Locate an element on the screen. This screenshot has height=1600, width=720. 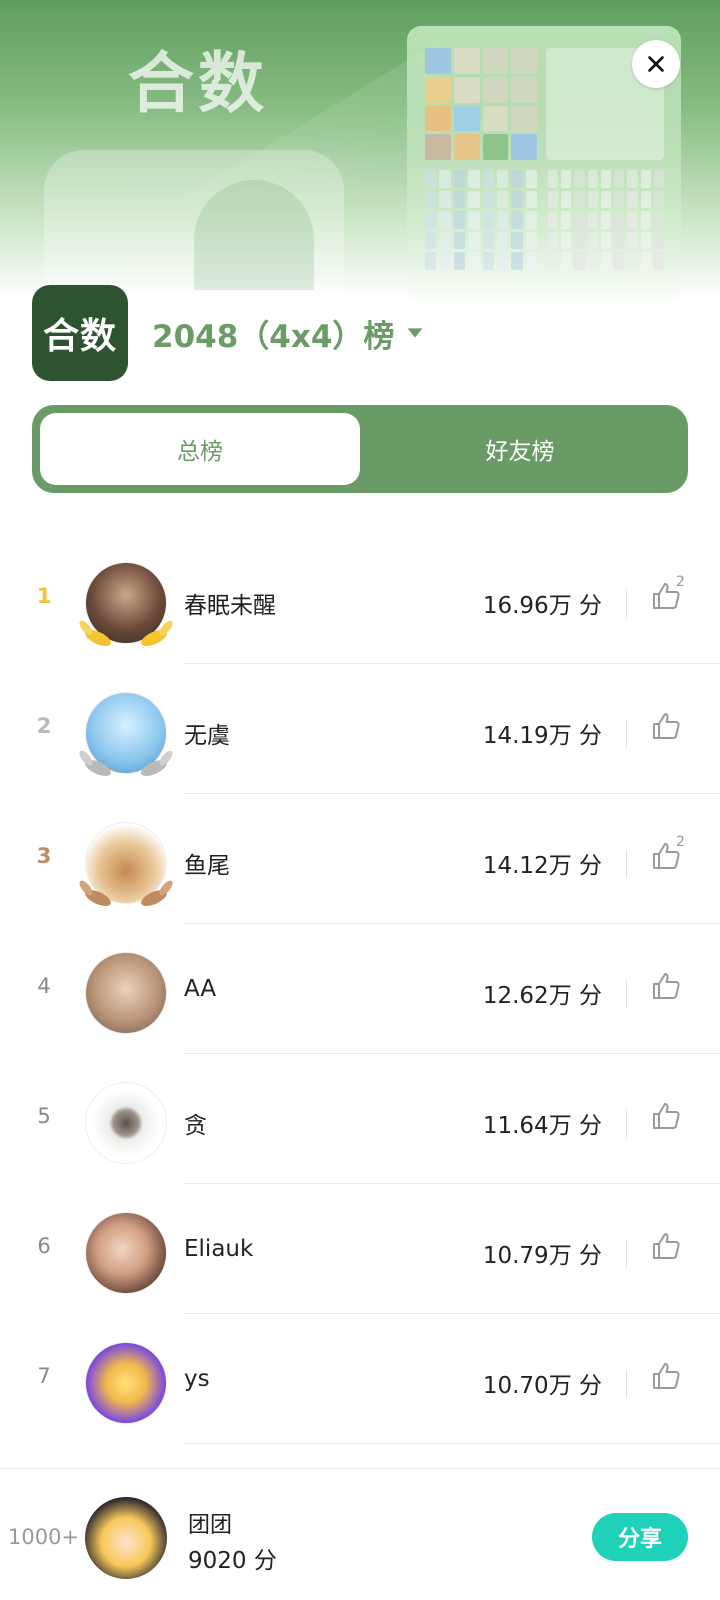
gold-laurel-icon is located at coordinates (126, 633).